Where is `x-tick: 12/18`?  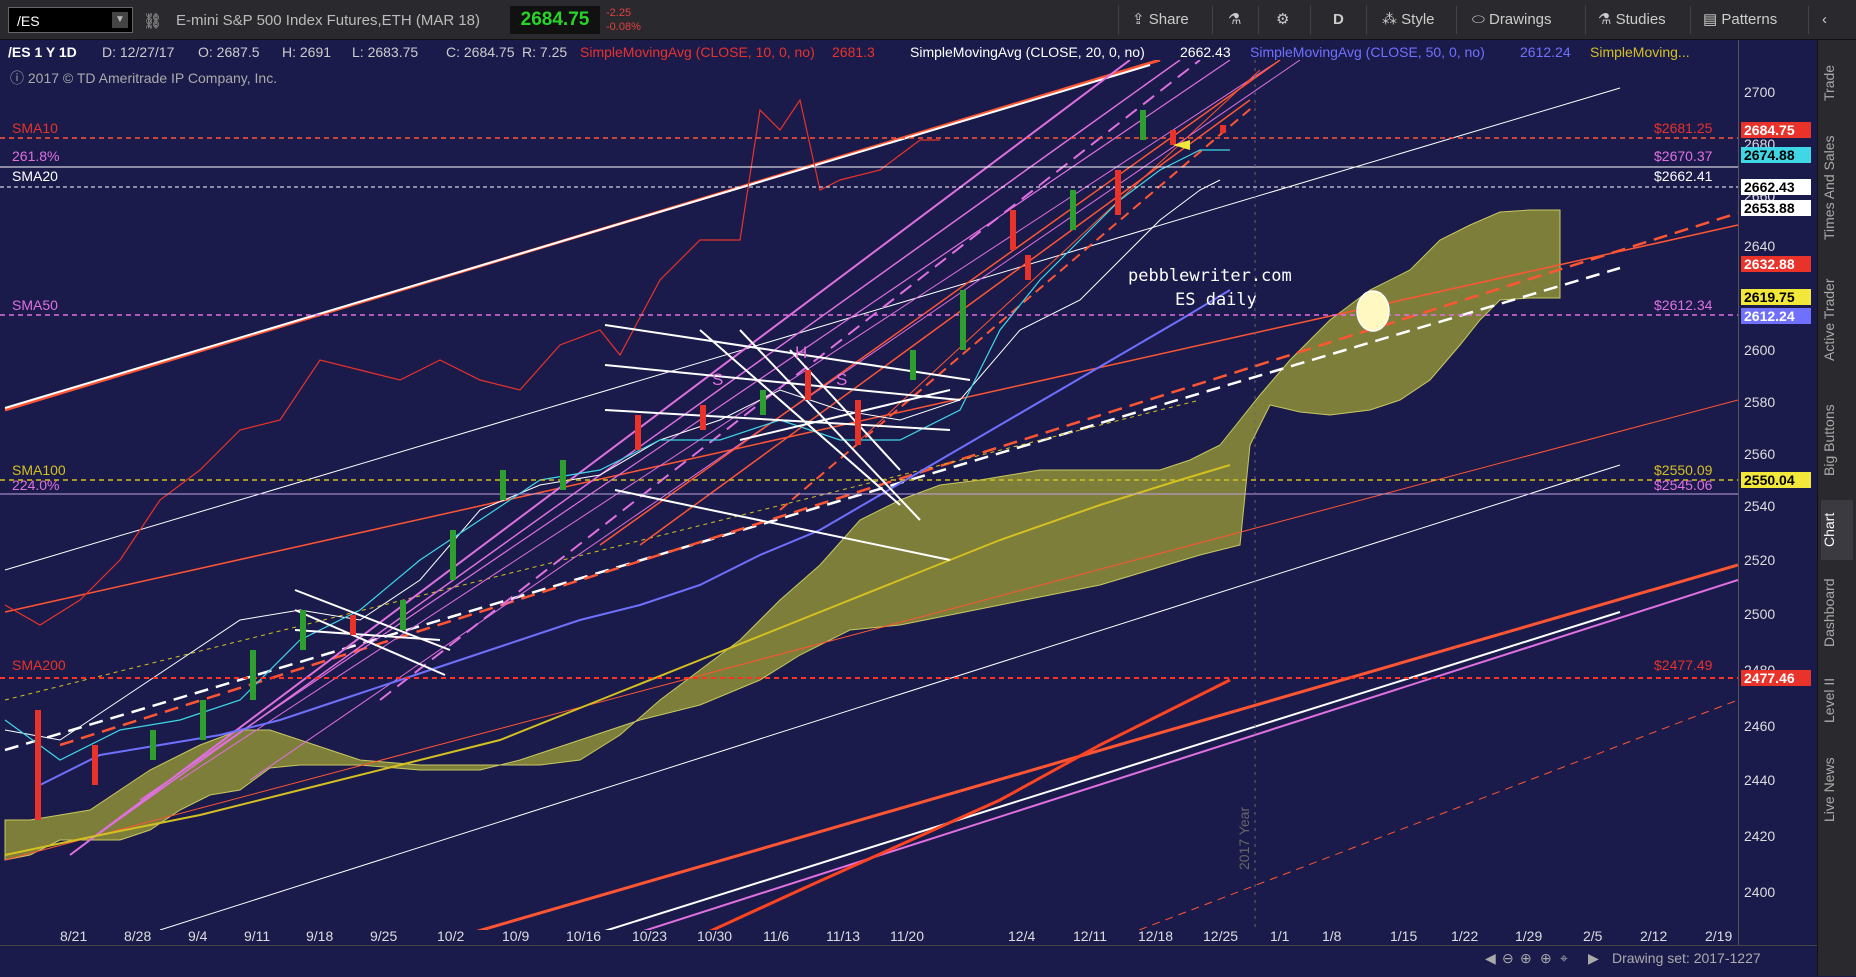
x-tick: 12/18 is located at coordinates (1156, 936).